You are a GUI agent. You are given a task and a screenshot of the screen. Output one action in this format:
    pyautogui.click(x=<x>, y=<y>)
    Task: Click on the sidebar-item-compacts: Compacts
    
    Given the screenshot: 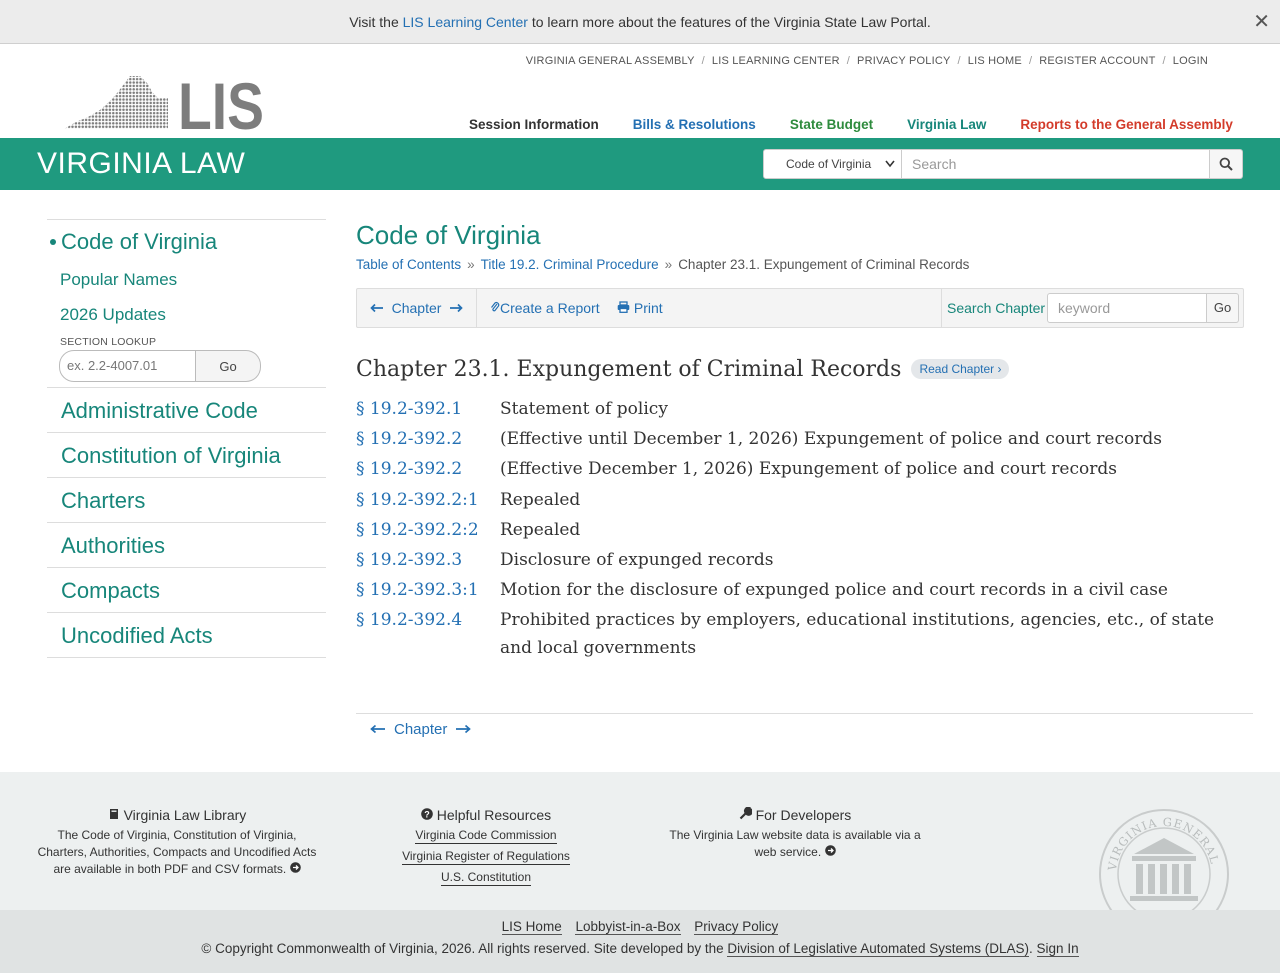 What is the action you would take?
    pyautogui.click(x=186, y=589)
    